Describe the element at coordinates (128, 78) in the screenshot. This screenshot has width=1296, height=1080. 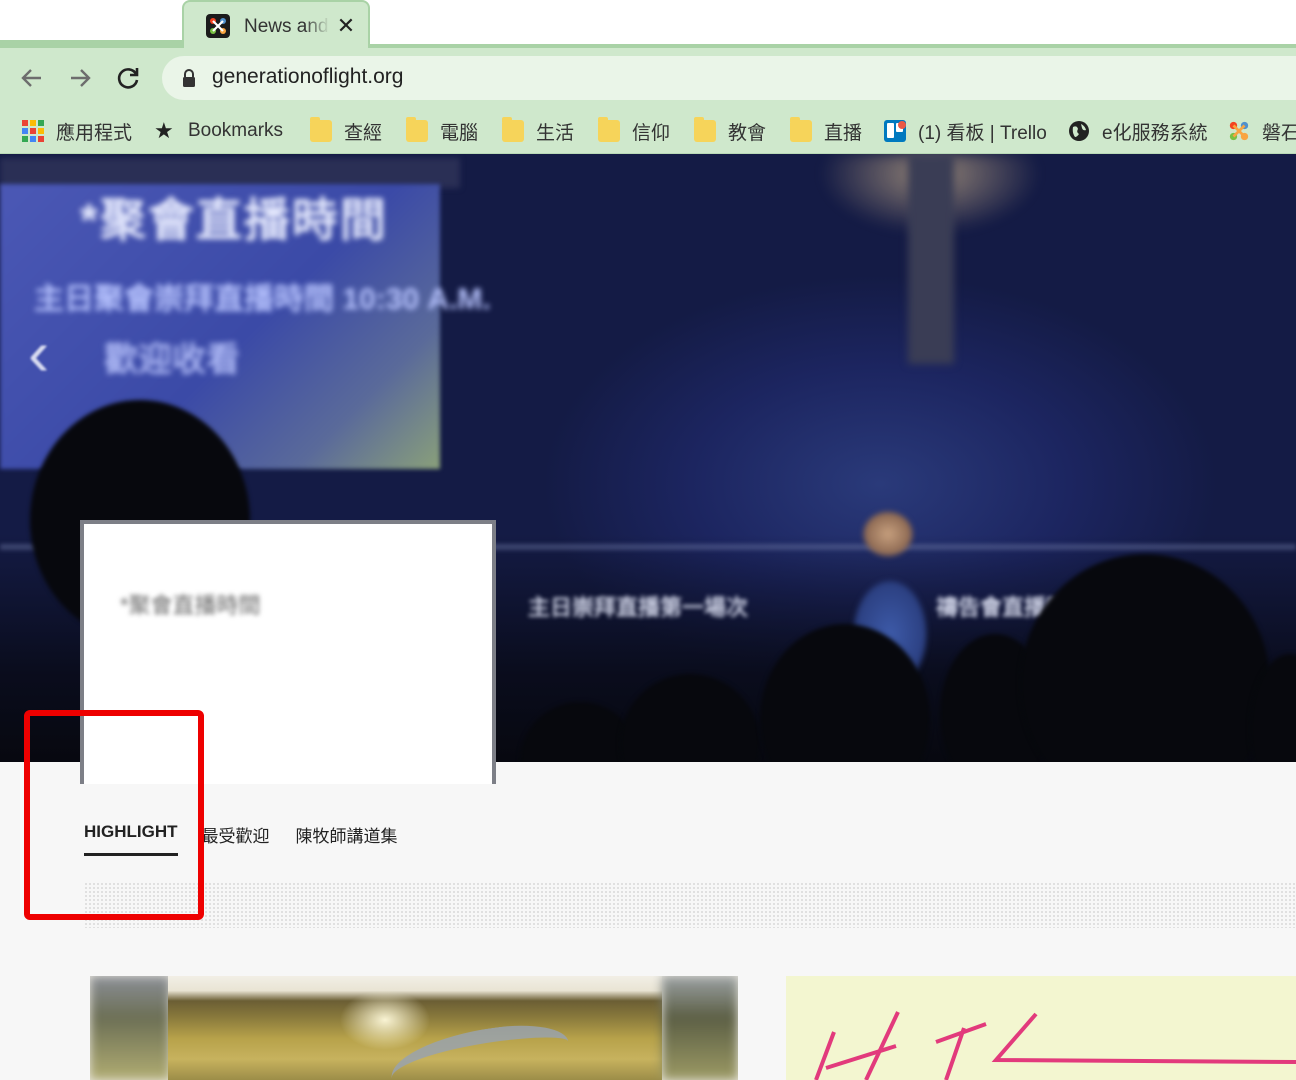
I see `reload-icon` at that location.